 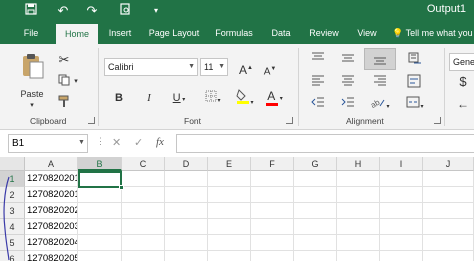 What do you see at coordinates (91, 120) in the screenshot?
I see `clipboard-launcher-icon` at bounding box center [91, 120].